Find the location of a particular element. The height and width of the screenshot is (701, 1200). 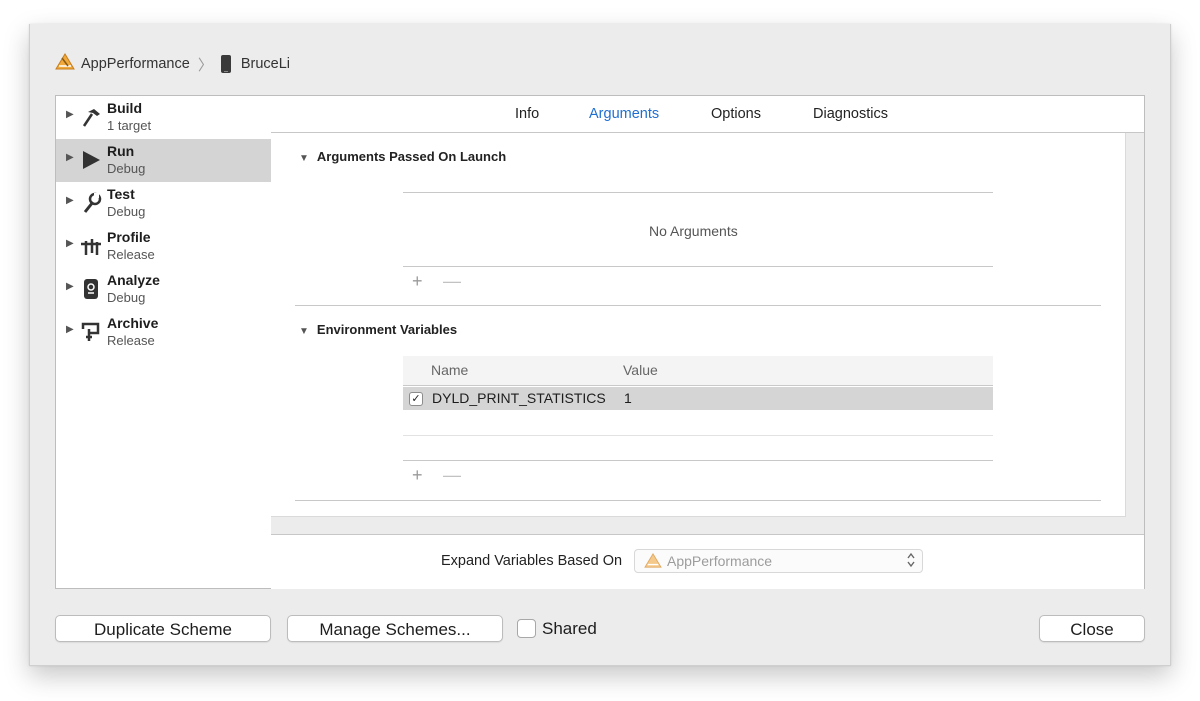

add-variable-button: + is located at coordinates (417, 475).